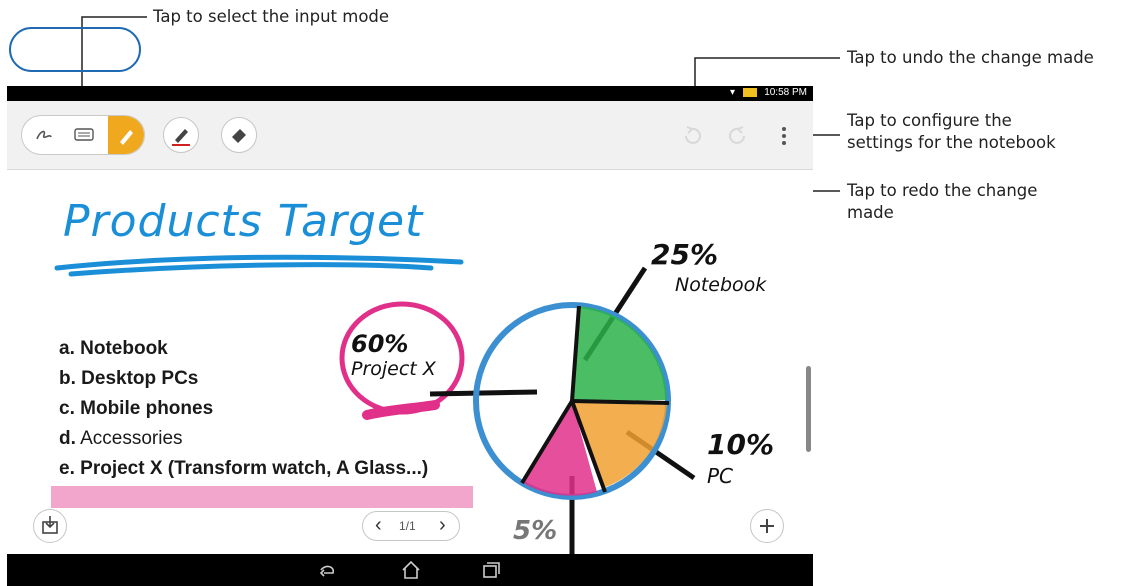 The image size is (1140, 586). I want to click on toolbar, so click(410, 135).